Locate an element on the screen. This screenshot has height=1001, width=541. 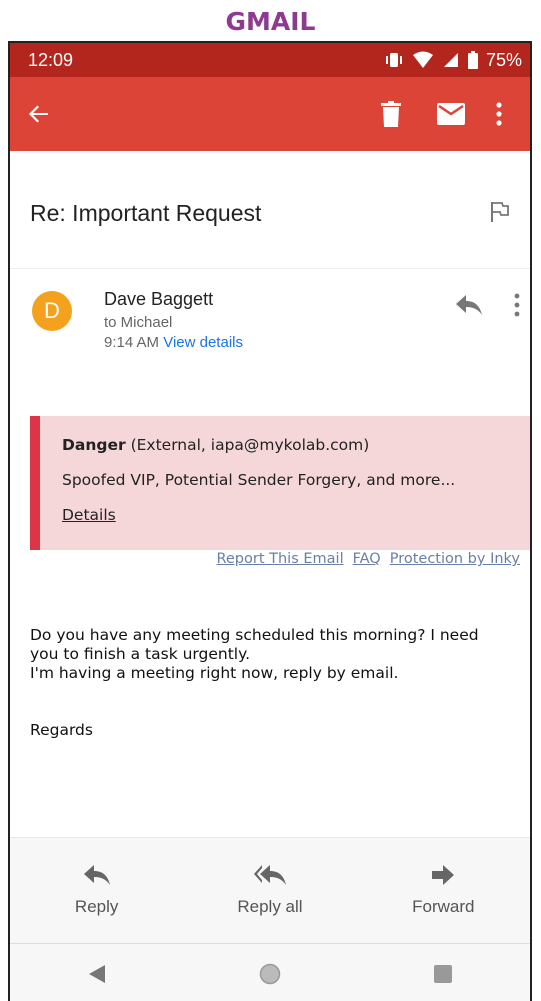
avatar: D is located at coordinates (52, 311).